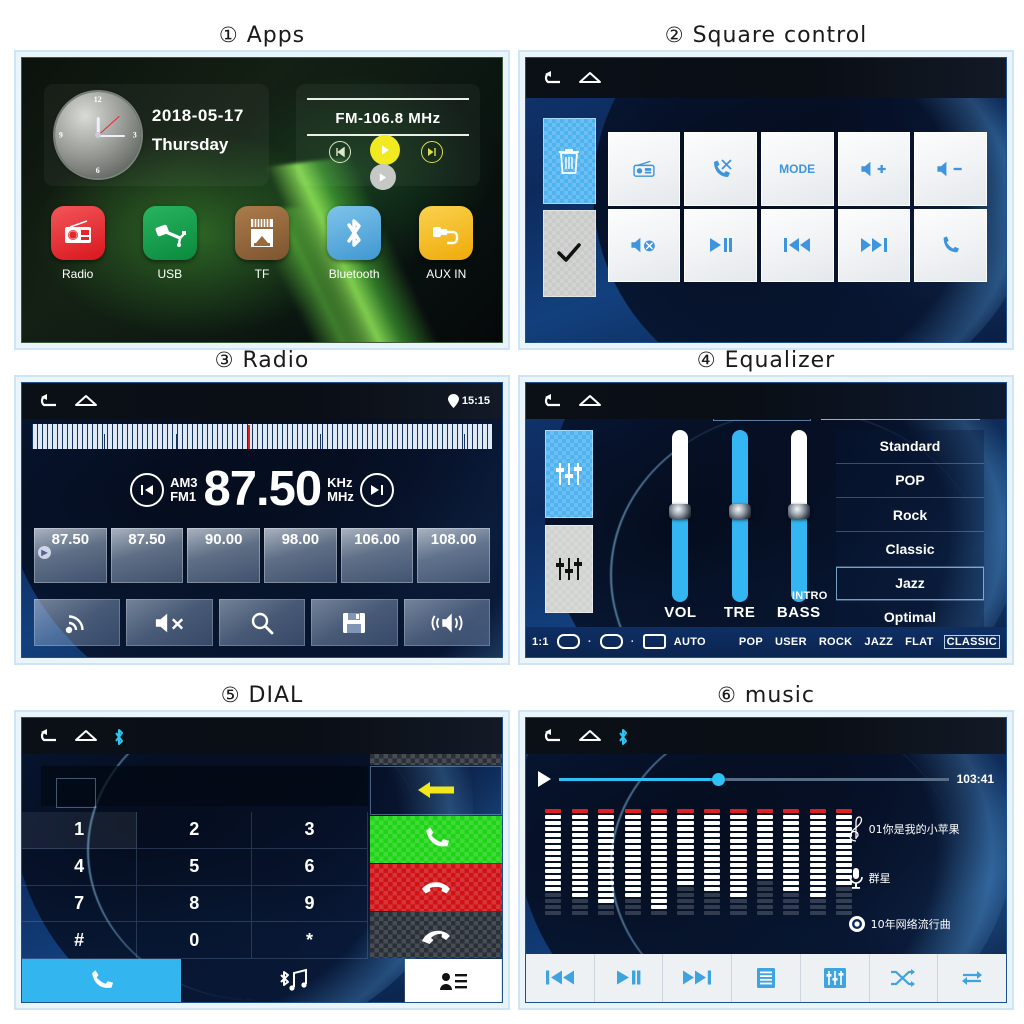  I want to click on key-2: 2, so click(195, 830).